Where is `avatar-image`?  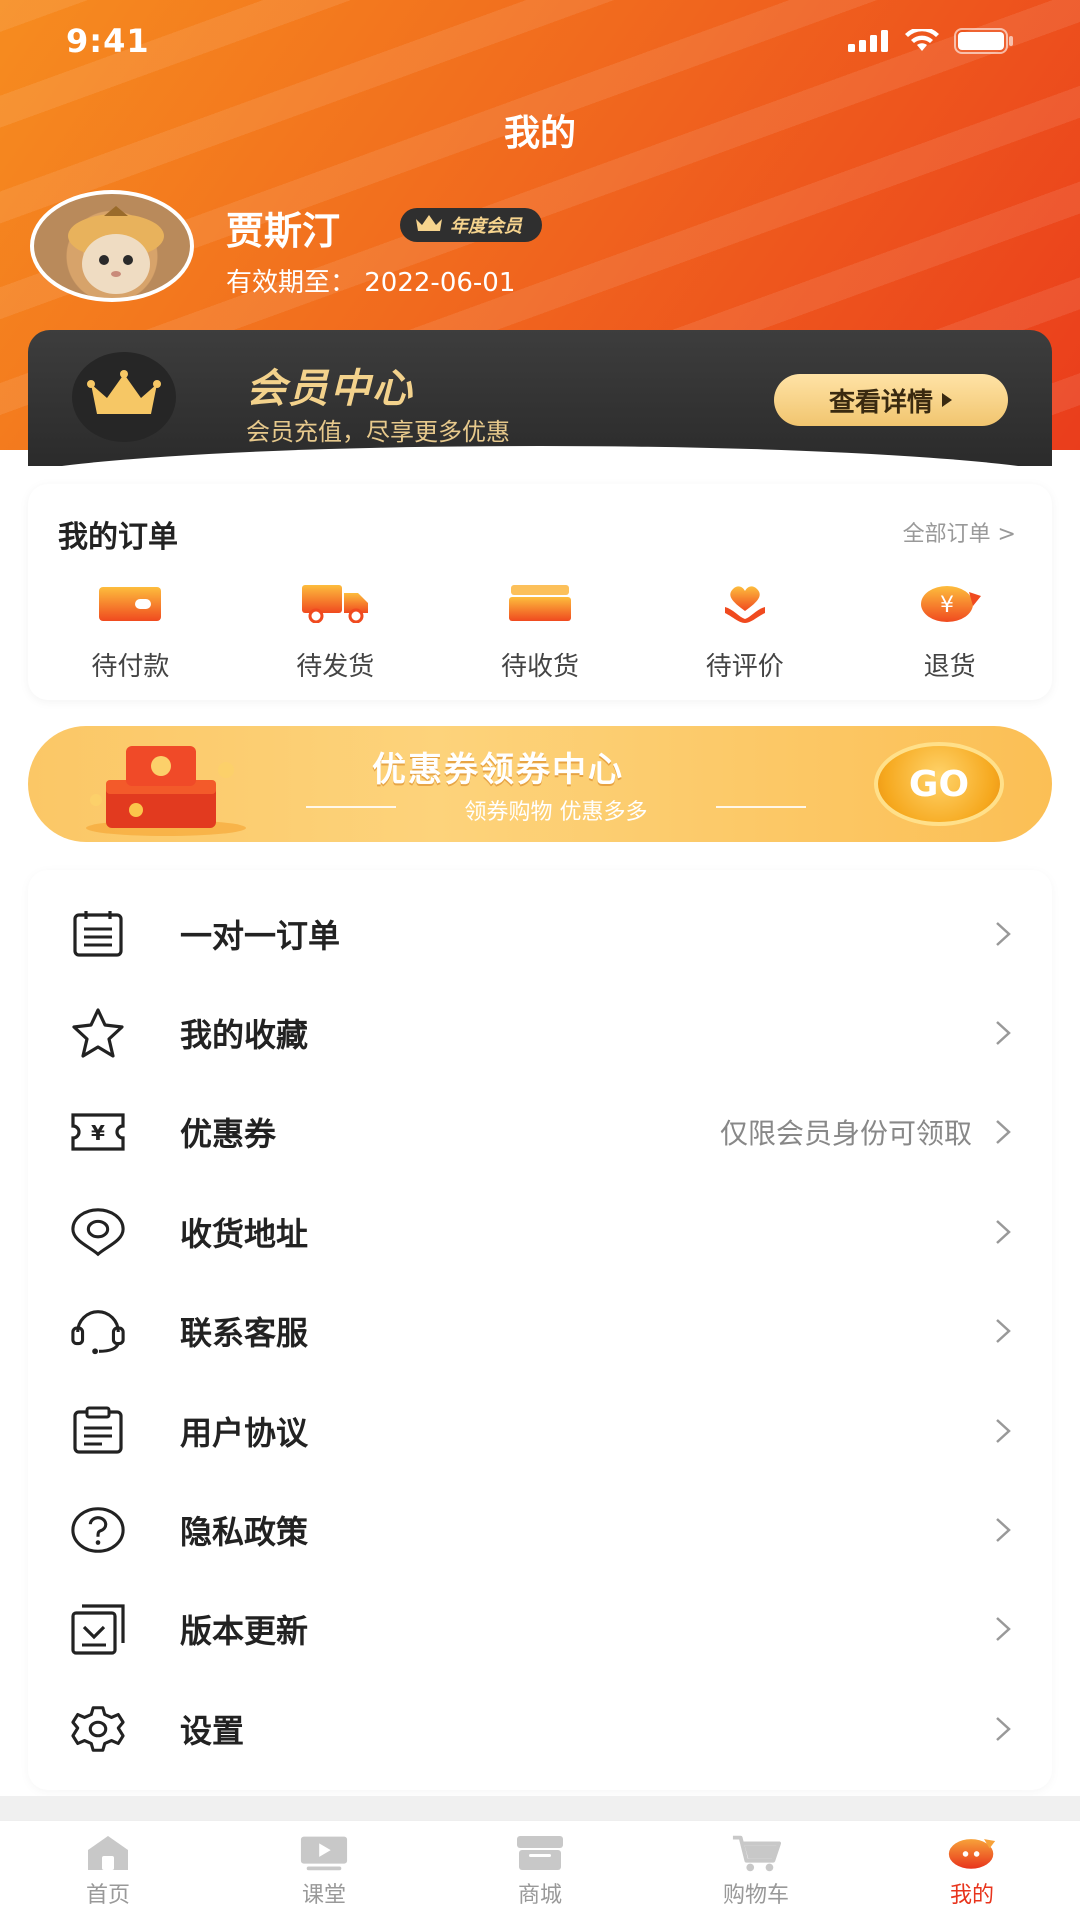
avatar-image is located at coordinates (112, 246).